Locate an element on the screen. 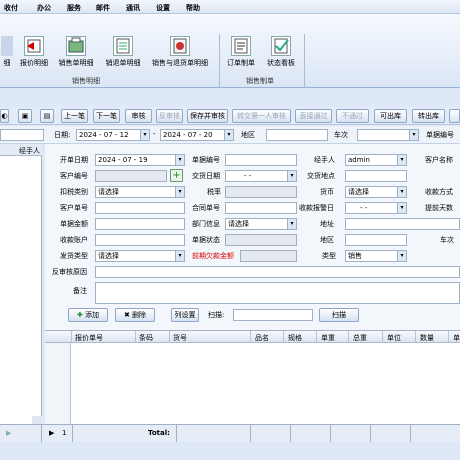 This screenshot has height=460, width=460. date-from-input: 2024 - 07 - 12 ▾ is located at coordinates (113, 135).